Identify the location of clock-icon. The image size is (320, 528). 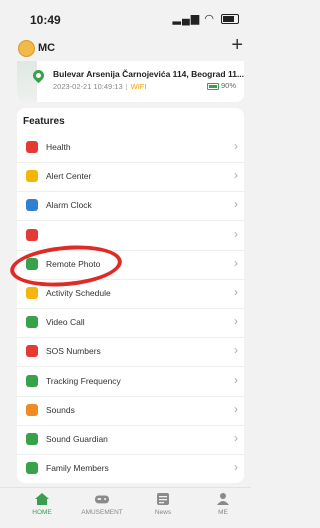
(32, 205).